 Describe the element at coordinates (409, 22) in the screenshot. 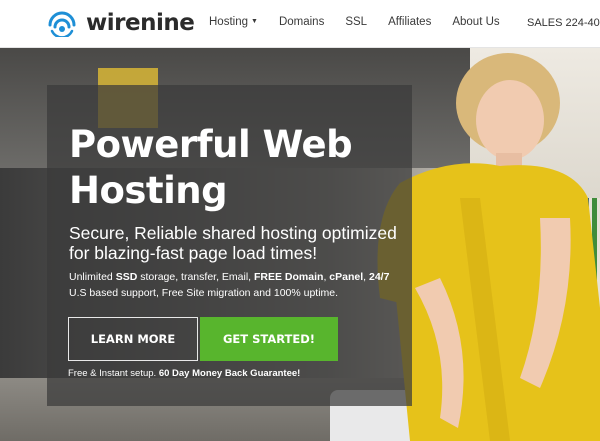

I see `nav-affiliates: Affiliates` at that location.